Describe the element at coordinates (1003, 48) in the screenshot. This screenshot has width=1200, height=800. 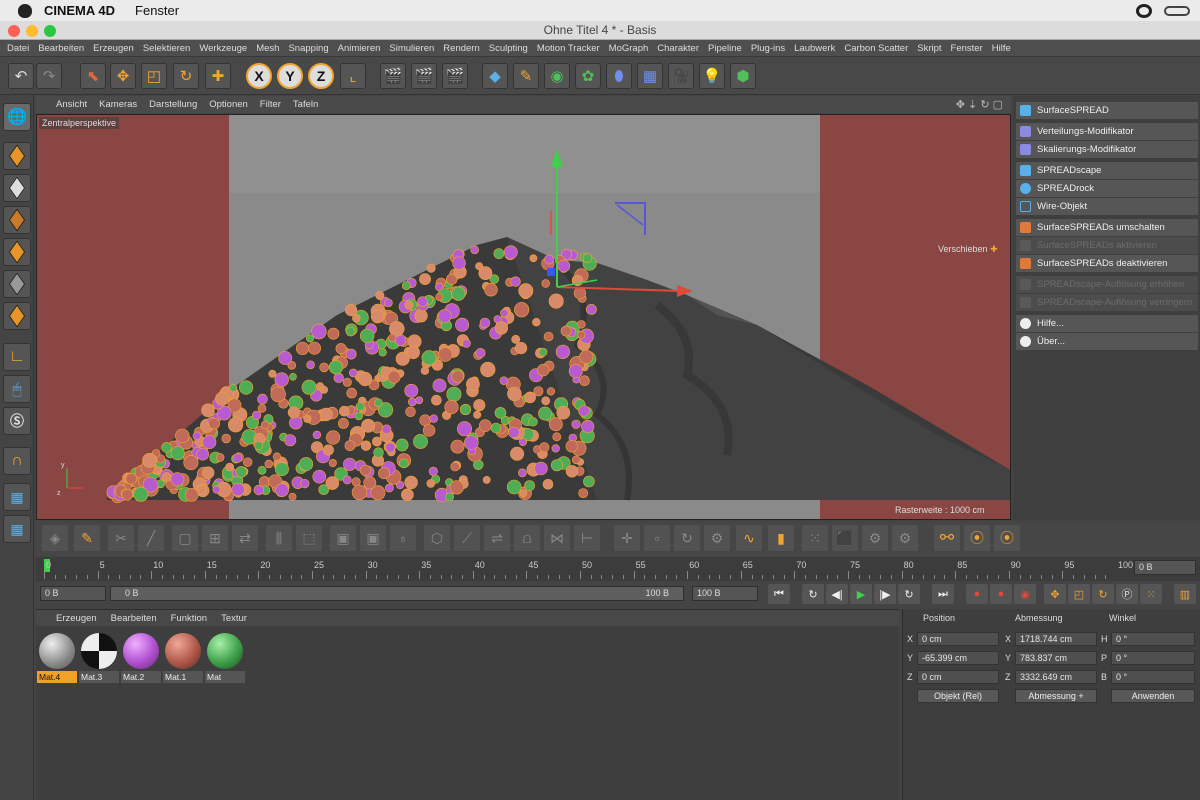
I see `menu-hilfe: Hilfe` at that location.